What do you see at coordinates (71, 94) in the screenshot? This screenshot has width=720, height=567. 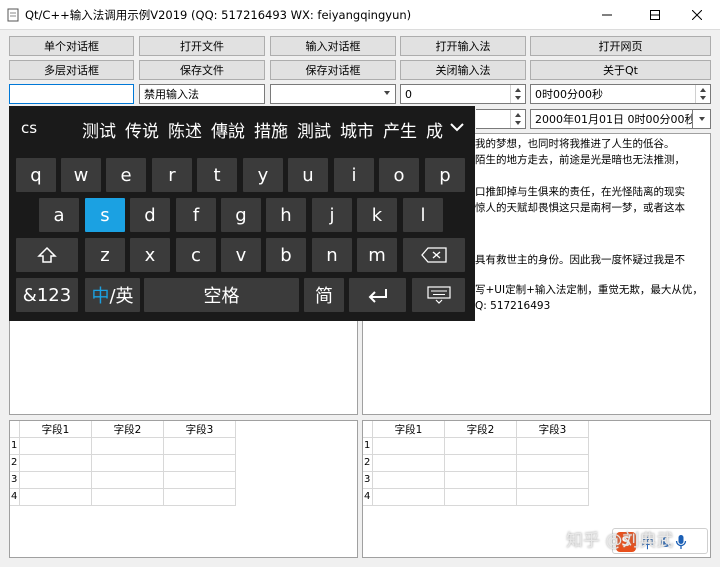 I see `text-input` at bounding box center [71, 94].